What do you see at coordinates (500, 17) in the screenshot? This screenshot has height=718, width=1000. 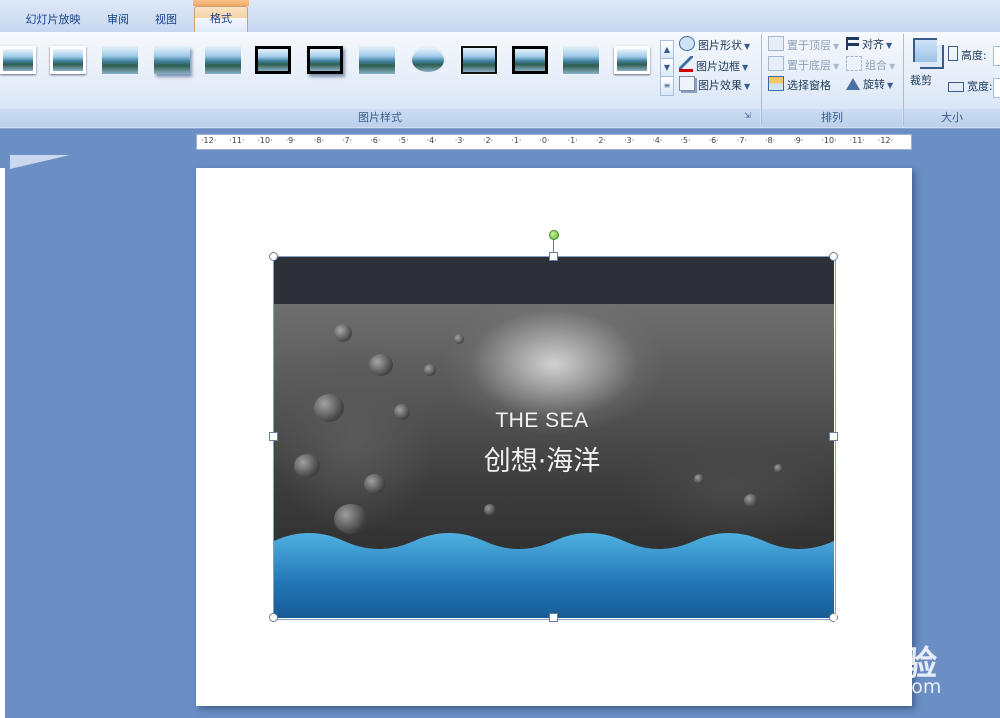 I see `ribbon-tab-bar: 幻灯片放映 审阅 视图 格式` at bounding box center [500, 17].